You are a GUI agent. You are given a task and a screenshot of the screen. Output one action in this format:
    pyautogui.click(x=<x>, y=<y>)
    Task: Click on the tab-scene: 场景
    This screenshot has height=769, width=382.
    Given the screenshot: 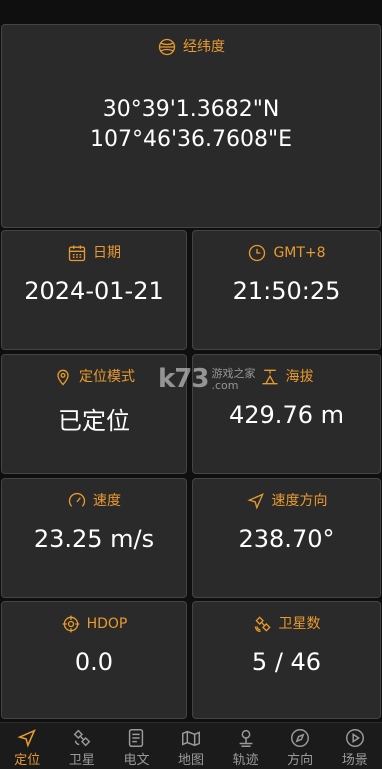 What is the action you would take?
    pyautogui.click(x=354, y=746)
    